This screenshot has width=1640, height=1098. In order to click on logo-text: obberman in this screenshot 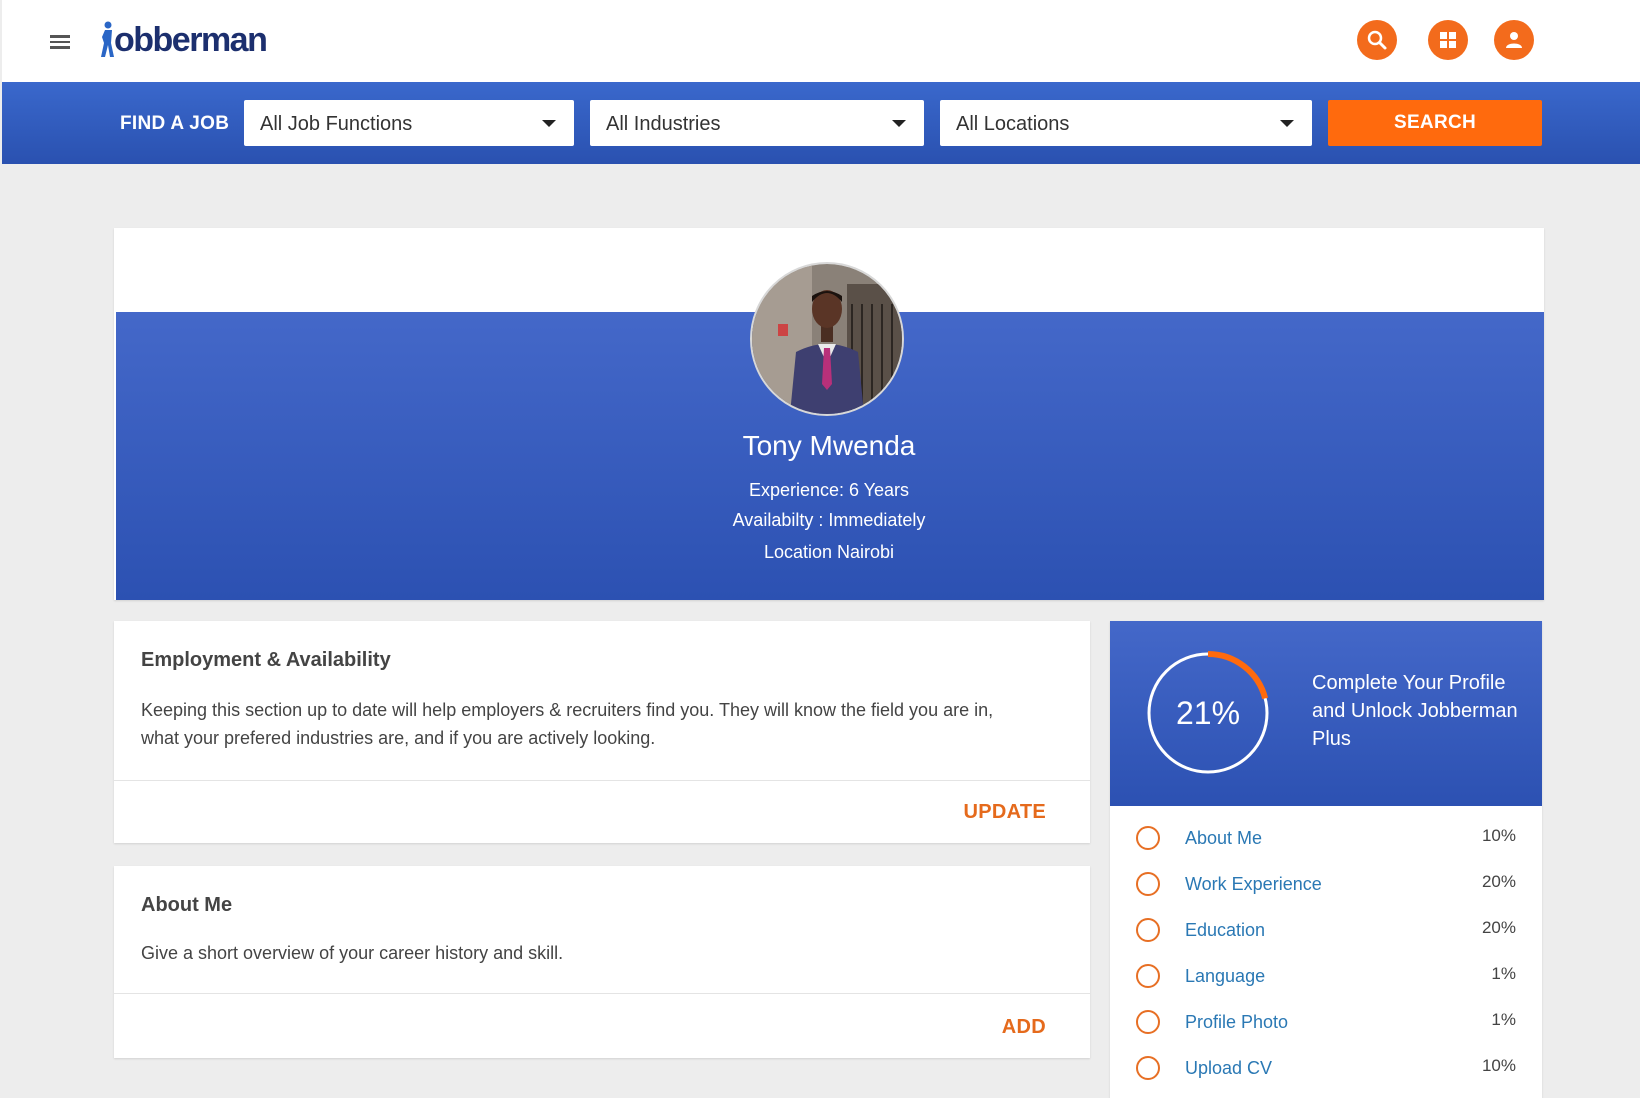, I will do `click(191, 39)`.